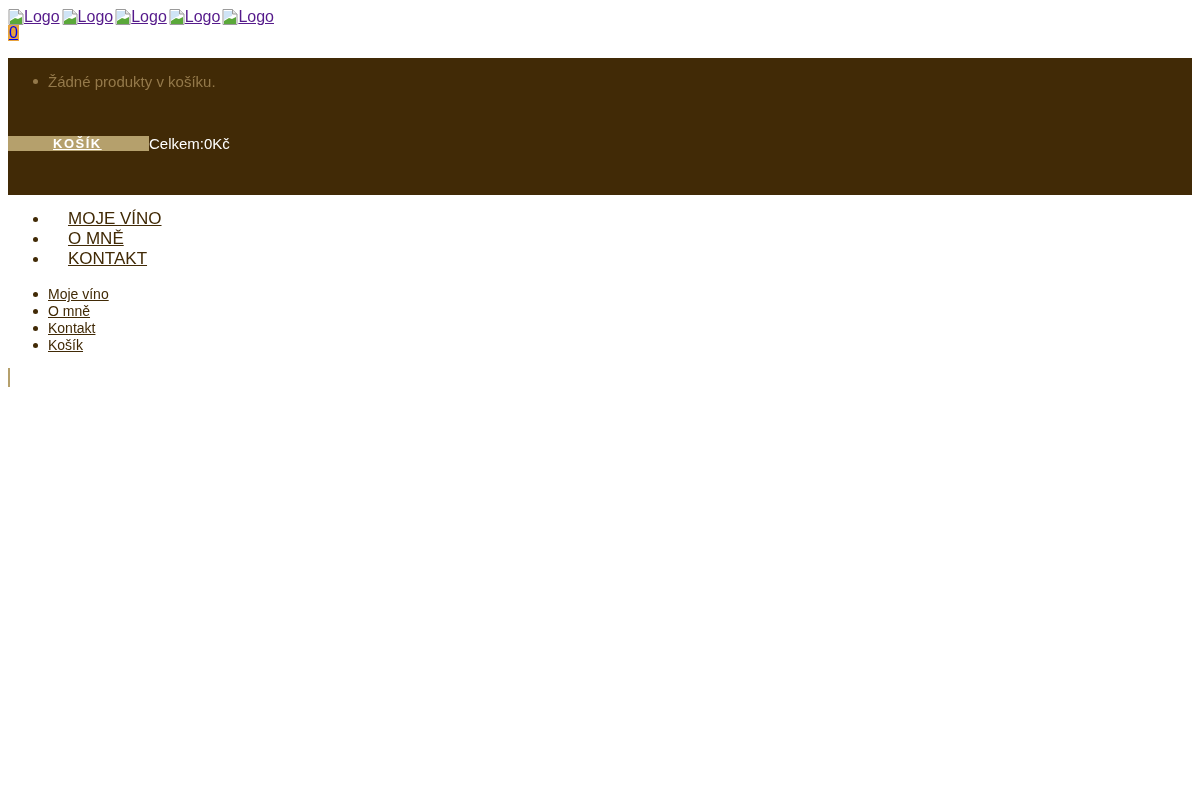 The width and height of the screenshot is (1200, 800). Describe the element at coordinates (96, 239) in the screenshot. I see `nav-link: O MNĚ` at that location.